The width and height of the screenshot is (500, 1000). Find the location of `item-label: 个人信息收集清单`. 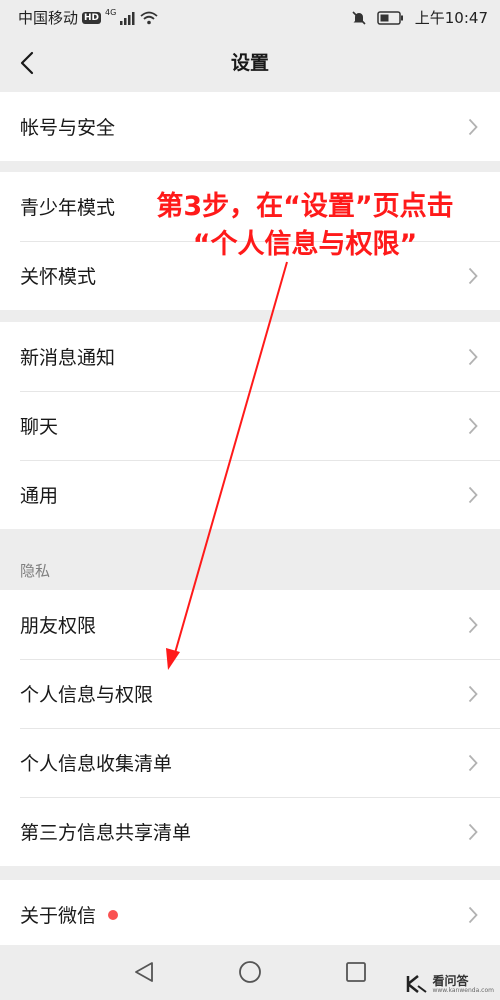

item-label: 个人信息收集清单 is located at coordinates (96, 764).